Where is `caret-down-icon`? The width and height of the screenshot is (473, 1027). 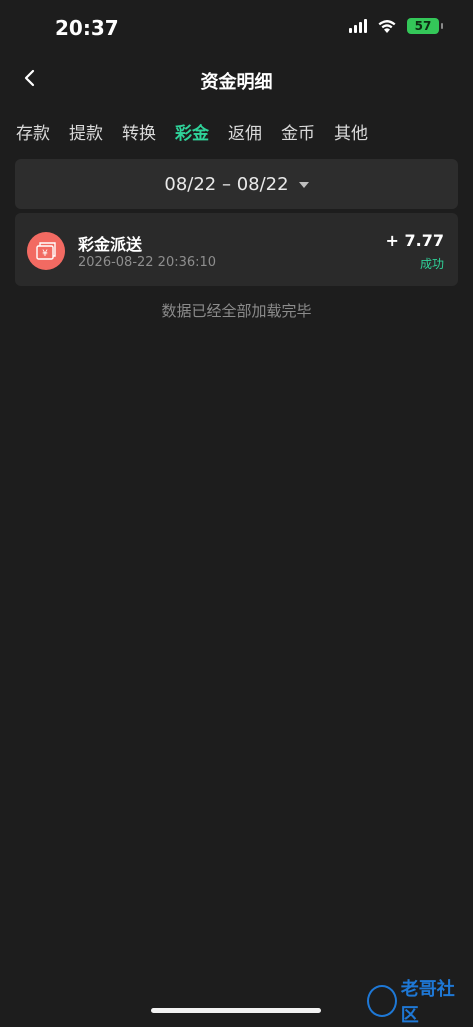
caret-down-icon is located at coordinates (303, 185).